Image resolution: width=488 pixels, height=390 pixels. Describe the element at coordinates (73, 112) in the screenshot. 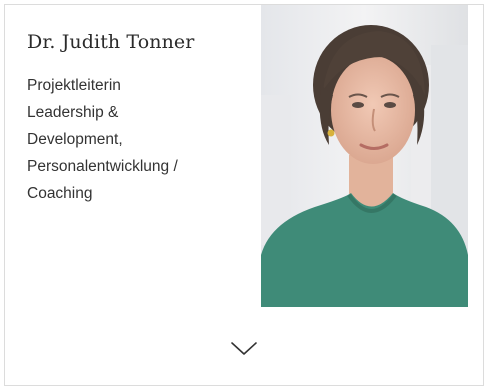

I see `role-line: Leadership &` at that location.